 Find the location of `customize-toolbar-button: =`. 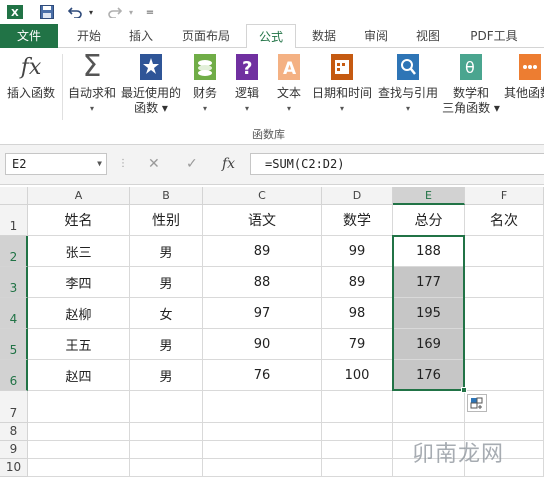

customize-toolbar-button: = is located at coordinates (150, 12).